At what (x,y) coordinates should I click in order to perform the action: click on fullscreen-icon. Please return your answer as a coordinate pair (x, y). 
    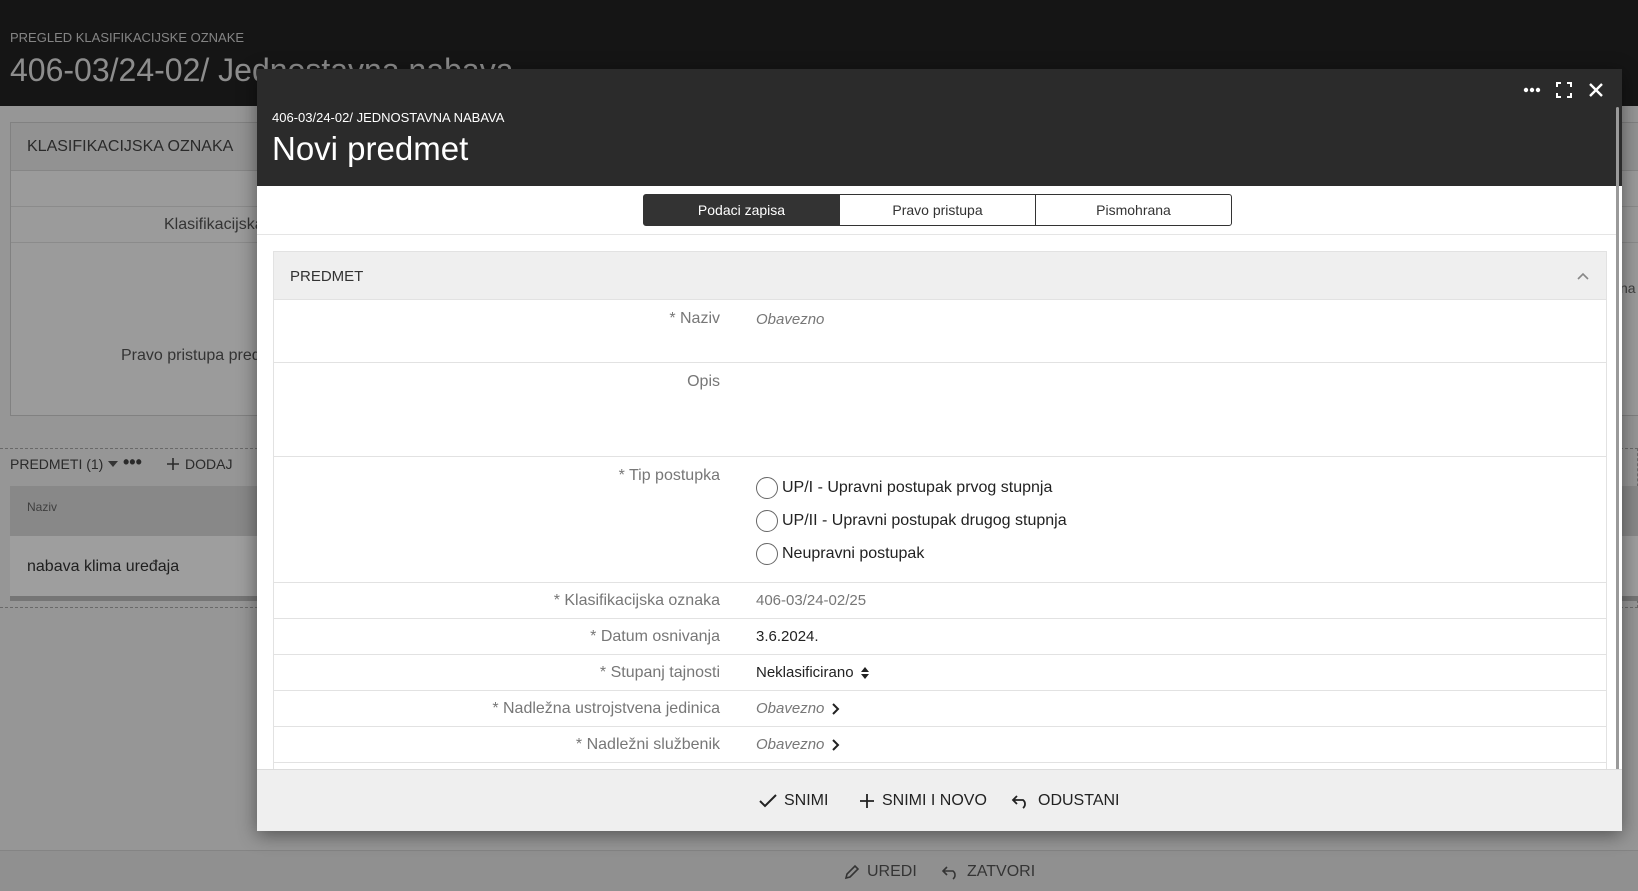
    Looking at the image, I should click on (1564, 90).